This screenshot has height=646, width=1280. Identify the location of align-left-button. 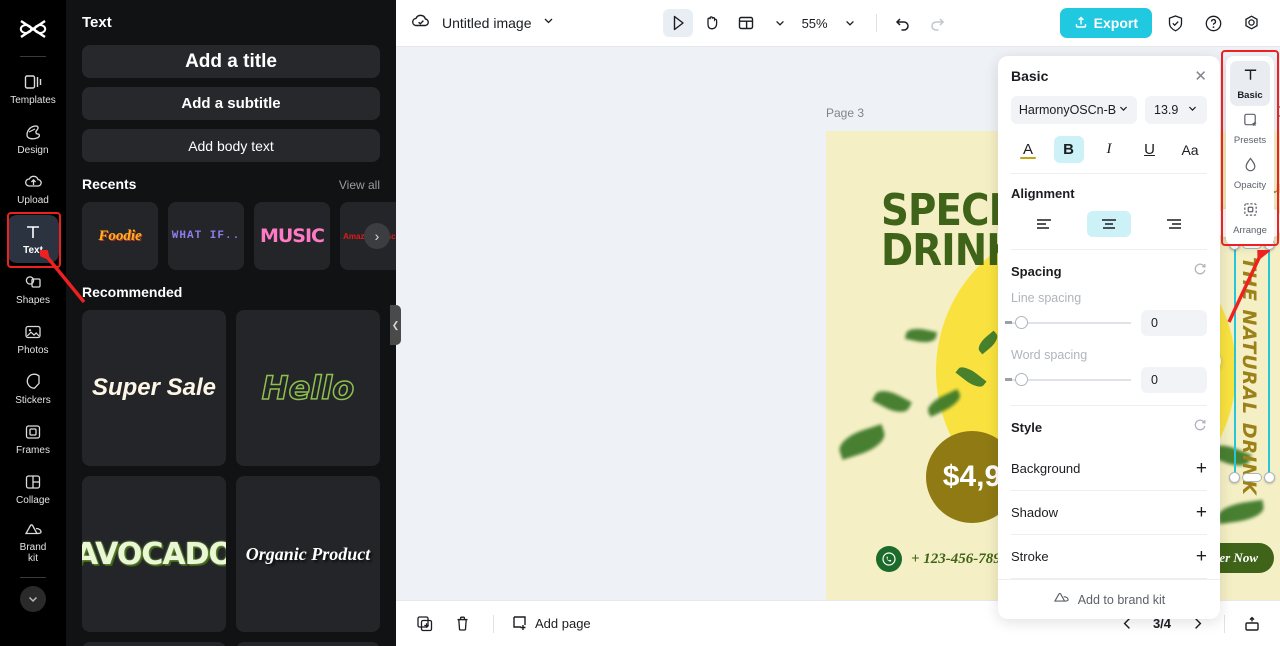
(1044, 224).